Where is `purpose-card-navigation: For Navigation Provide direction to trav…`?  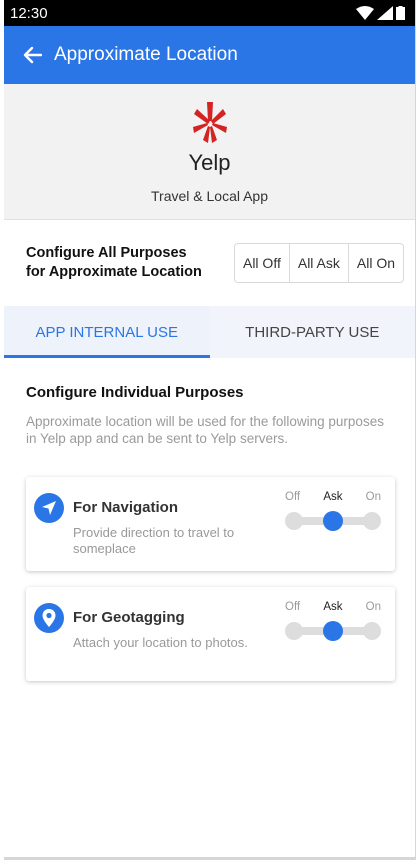
purpose-card-navigation: For Navigation Provide direction to trav… is located at coordinates (210, 524).